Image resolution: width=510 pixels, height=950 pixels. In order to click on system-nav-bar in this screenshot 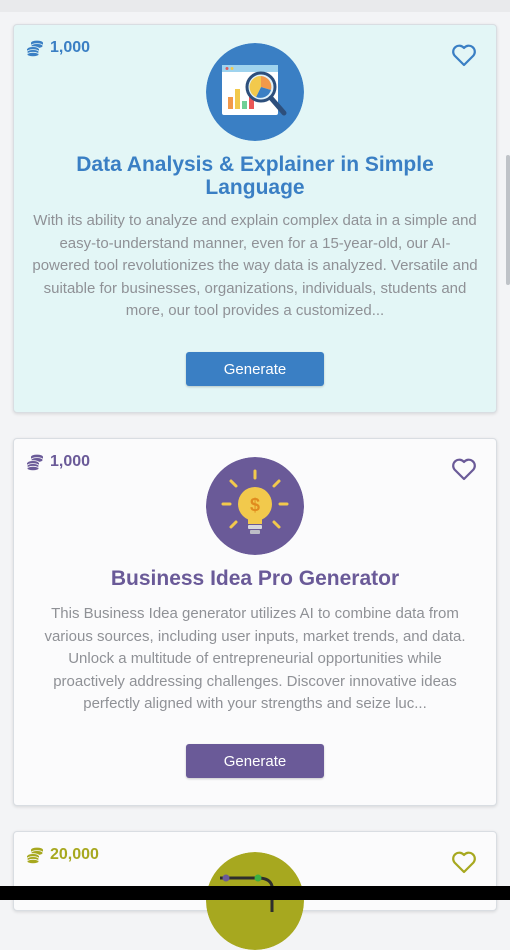, I will do `click(255, 893)`.